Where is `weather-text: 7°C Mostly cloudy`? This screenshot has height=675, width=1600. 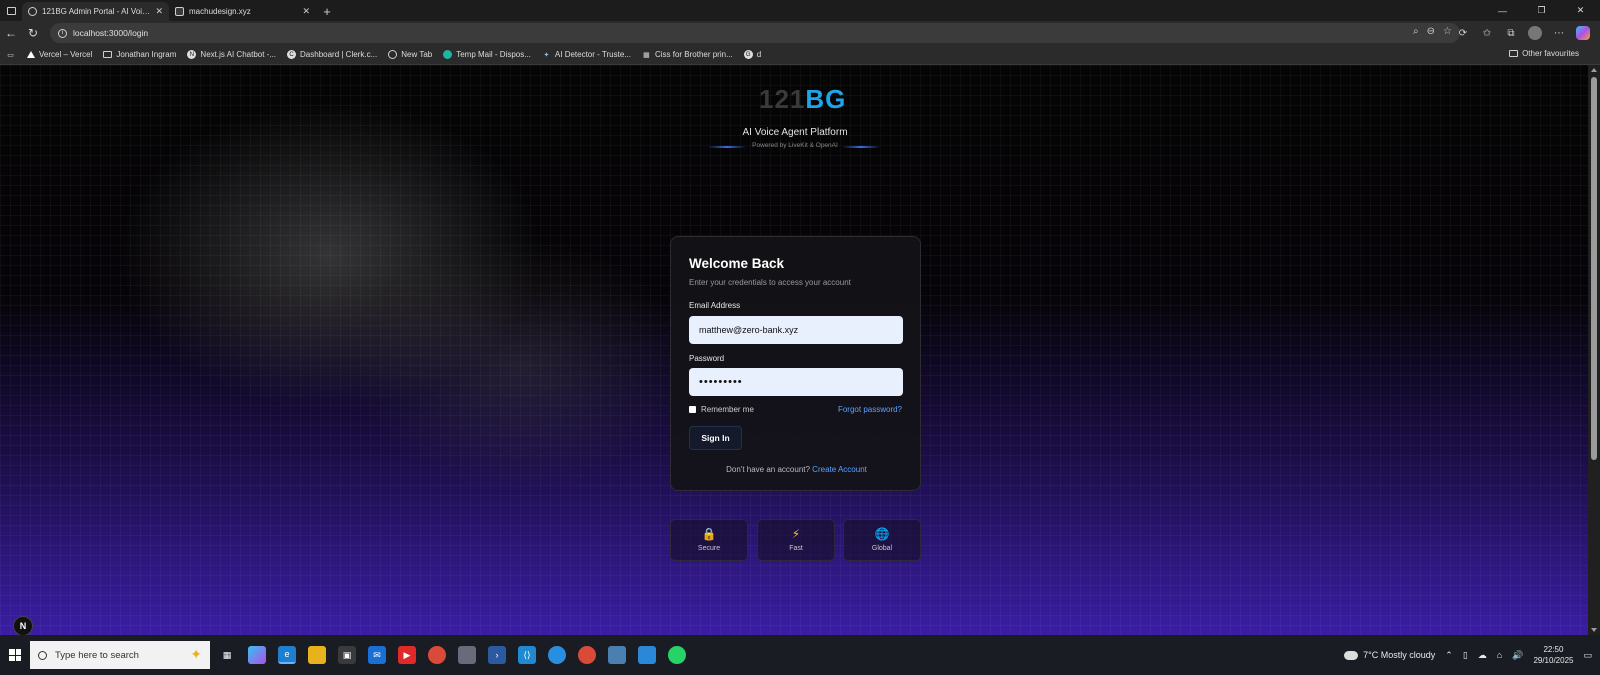 weather-text: 7°C Mostly cloudy is located at coordinates (1399, 655).